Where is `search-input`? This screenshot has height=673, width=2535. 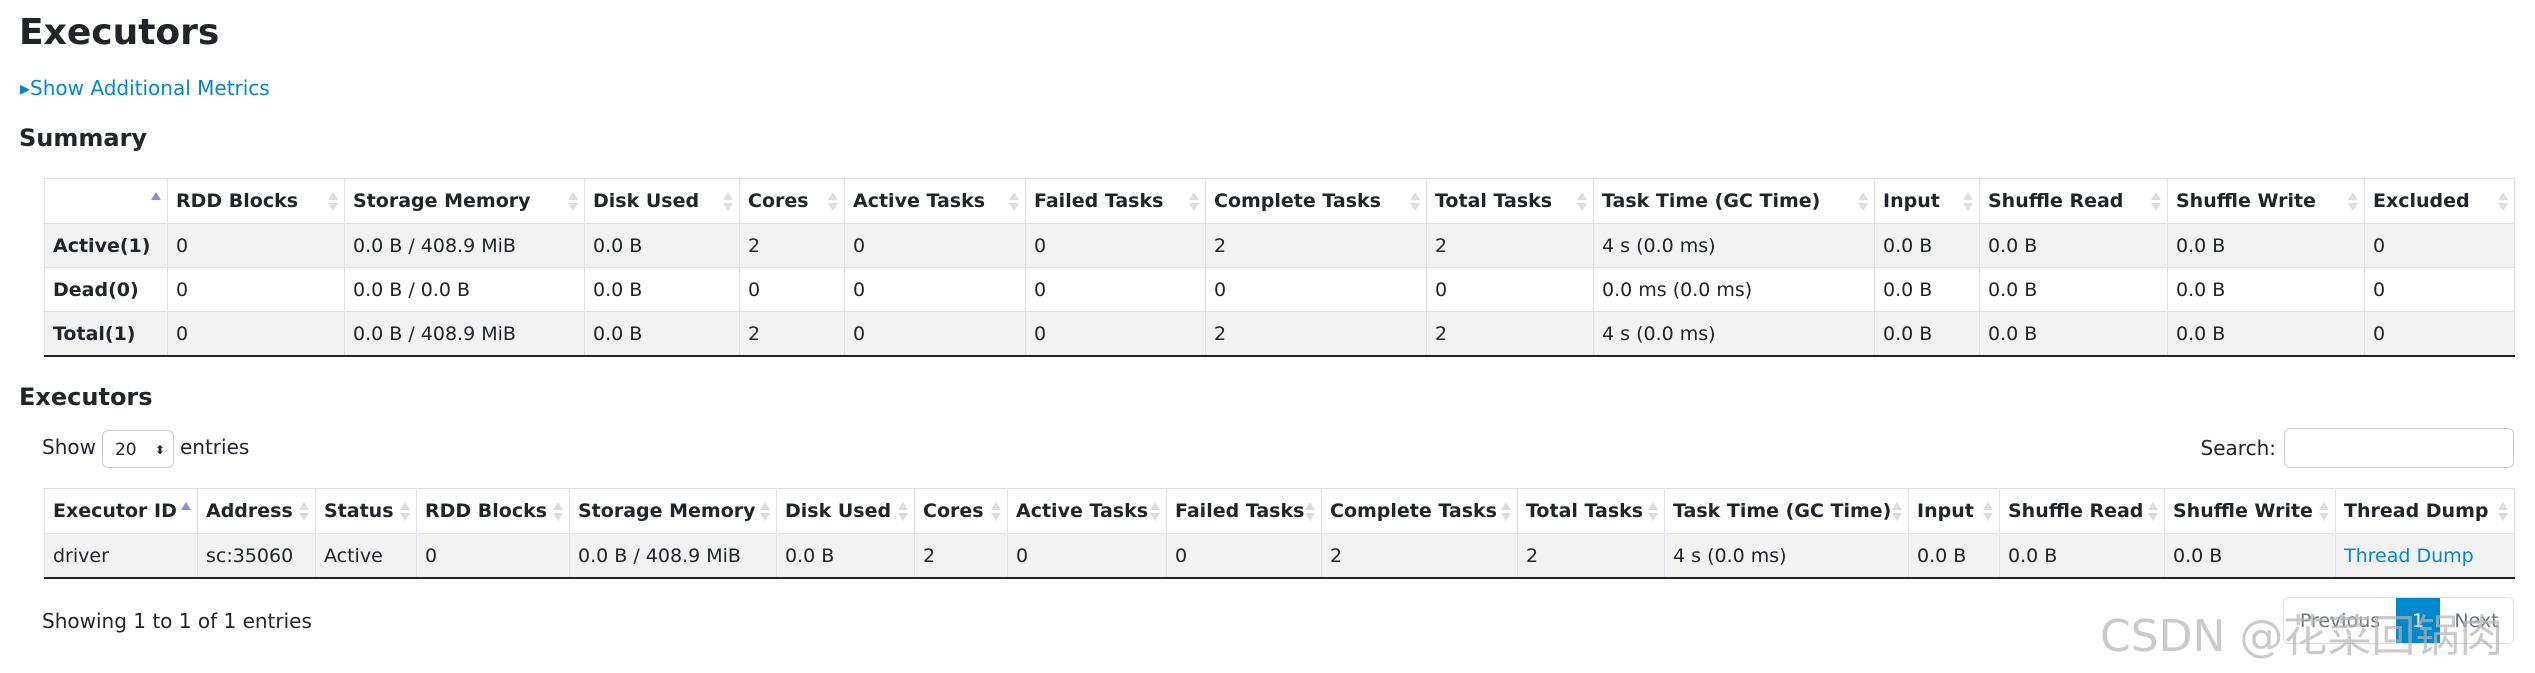 search-input is located at coordinates (2399, 448).